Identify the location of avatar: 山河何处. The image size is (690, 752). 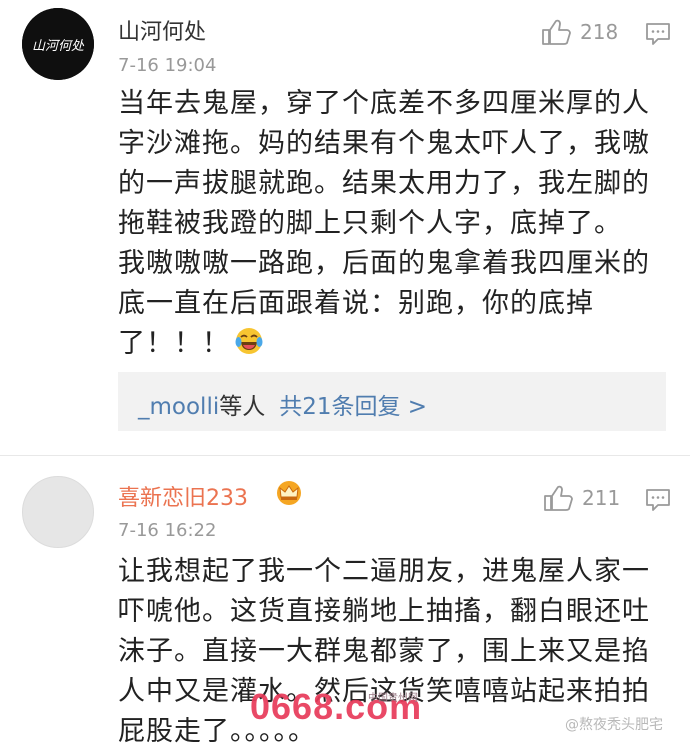
(58, 44).